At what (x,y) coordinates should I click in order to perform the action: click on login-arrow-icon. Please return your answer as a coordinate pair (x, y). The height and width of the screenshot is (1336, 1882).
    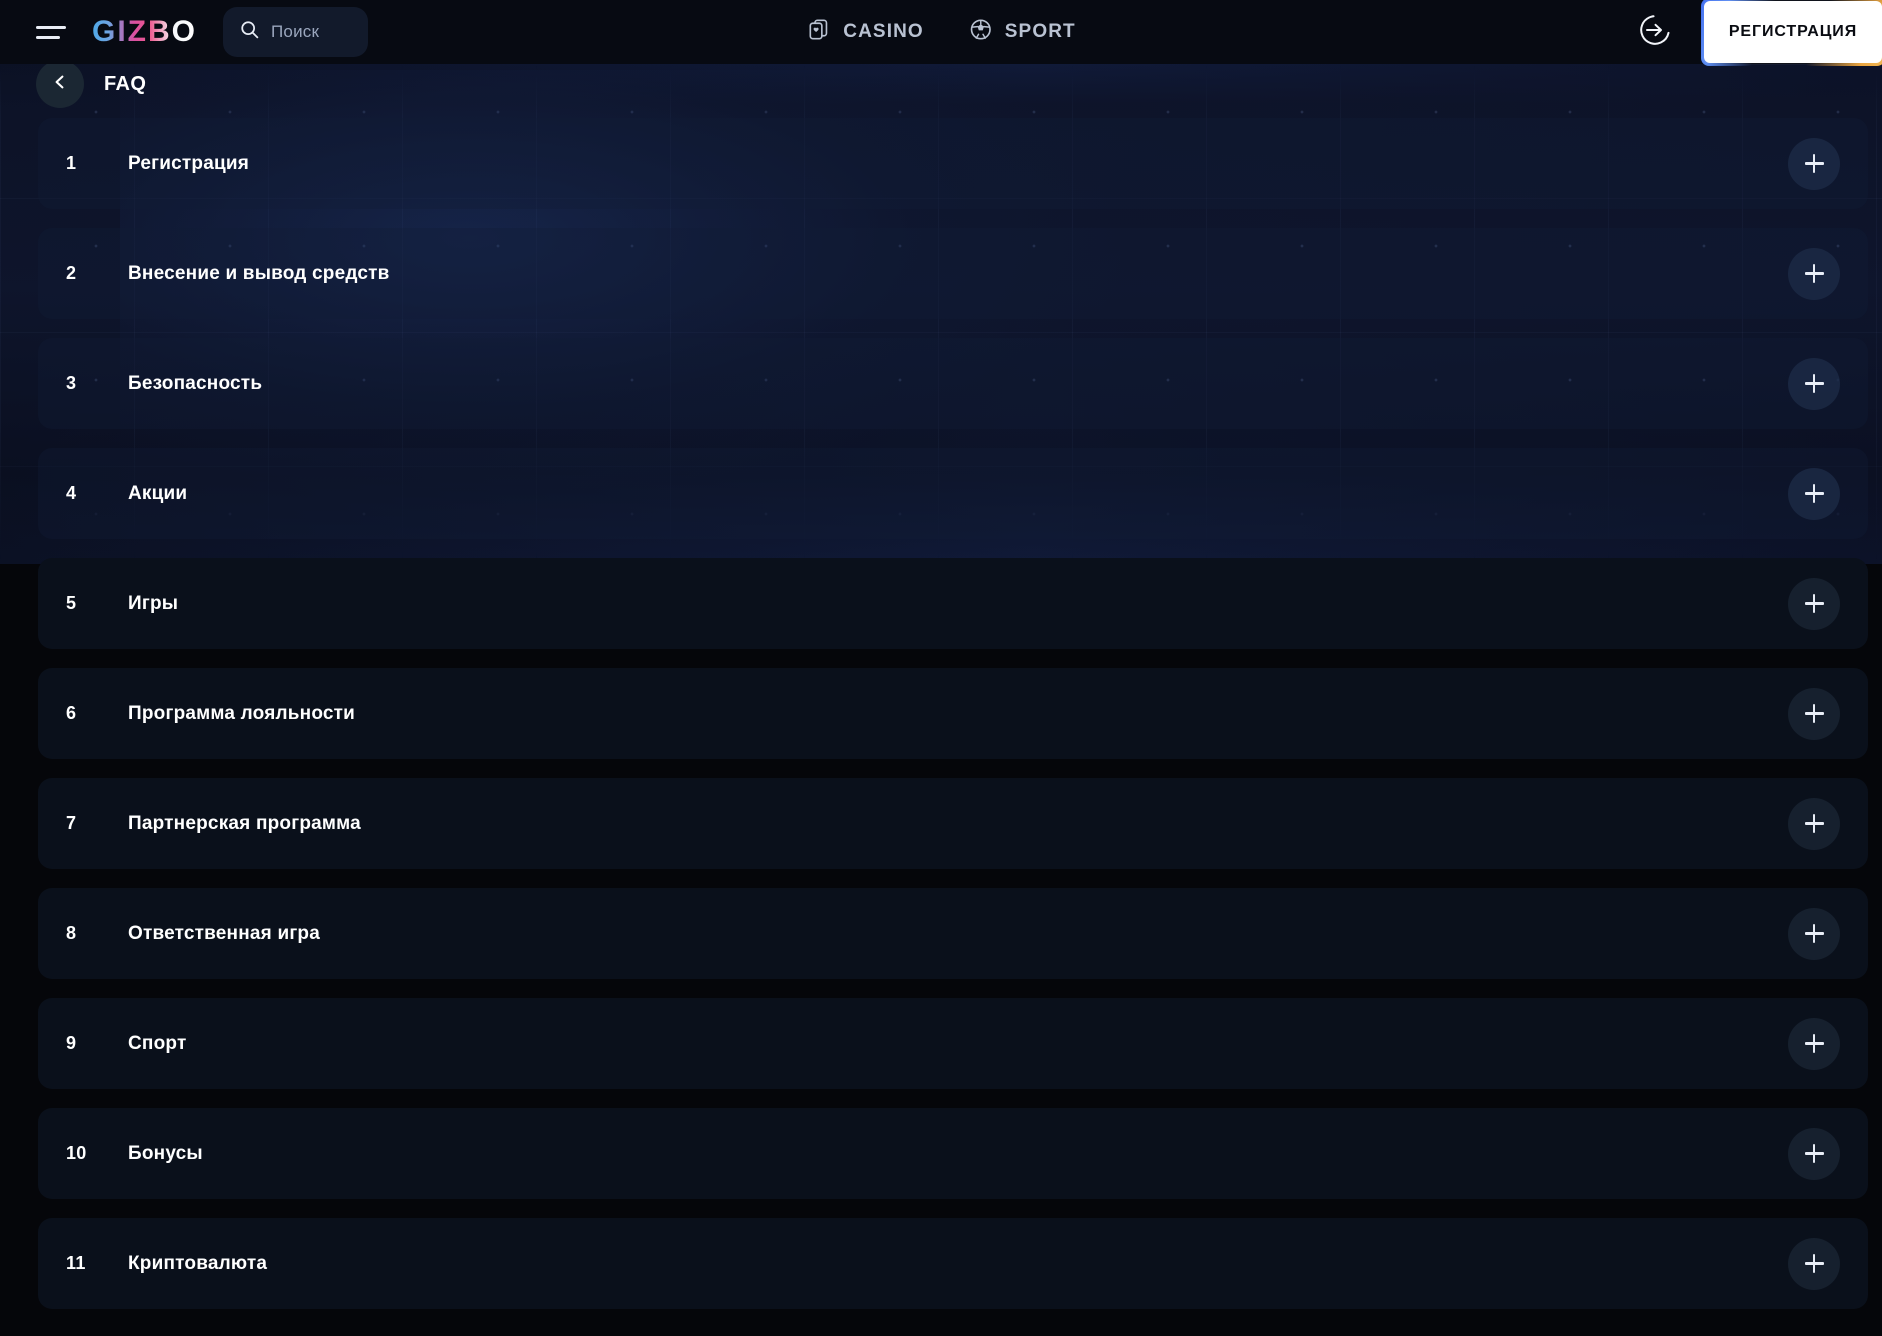
    Looking at the image, I should click on (1655, 32).